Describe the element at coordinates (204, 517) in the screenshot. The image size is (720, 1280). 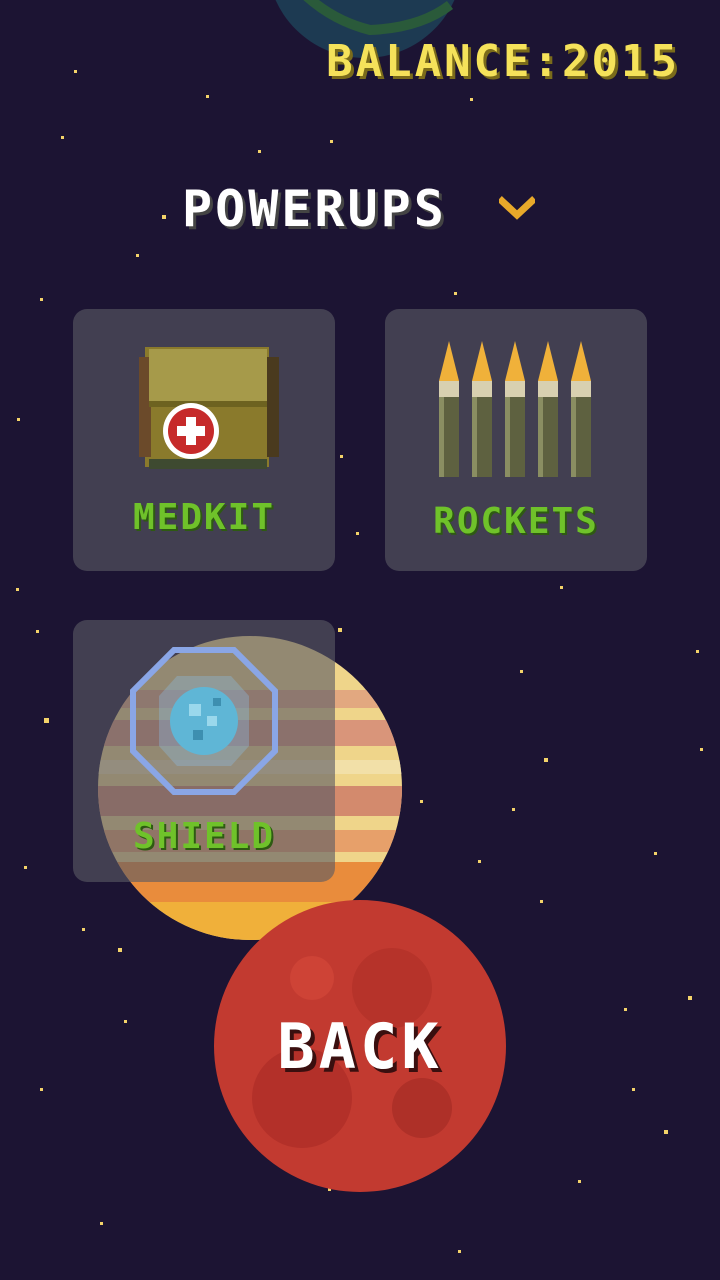
I see `powerup-label: MEDKIT` at that location.